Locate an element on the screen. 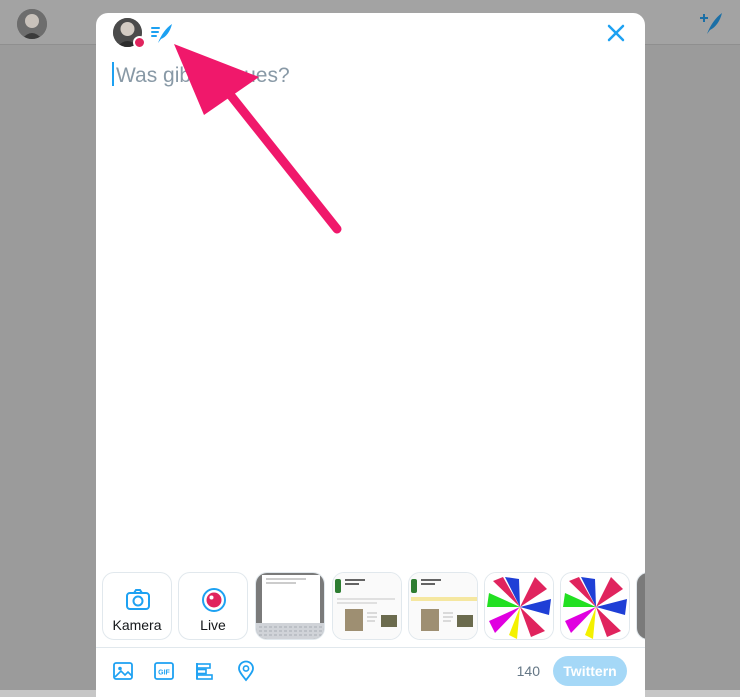 The image size is (740, 697). media-carousel: Kamera Live is located at coordinates (370, 606).